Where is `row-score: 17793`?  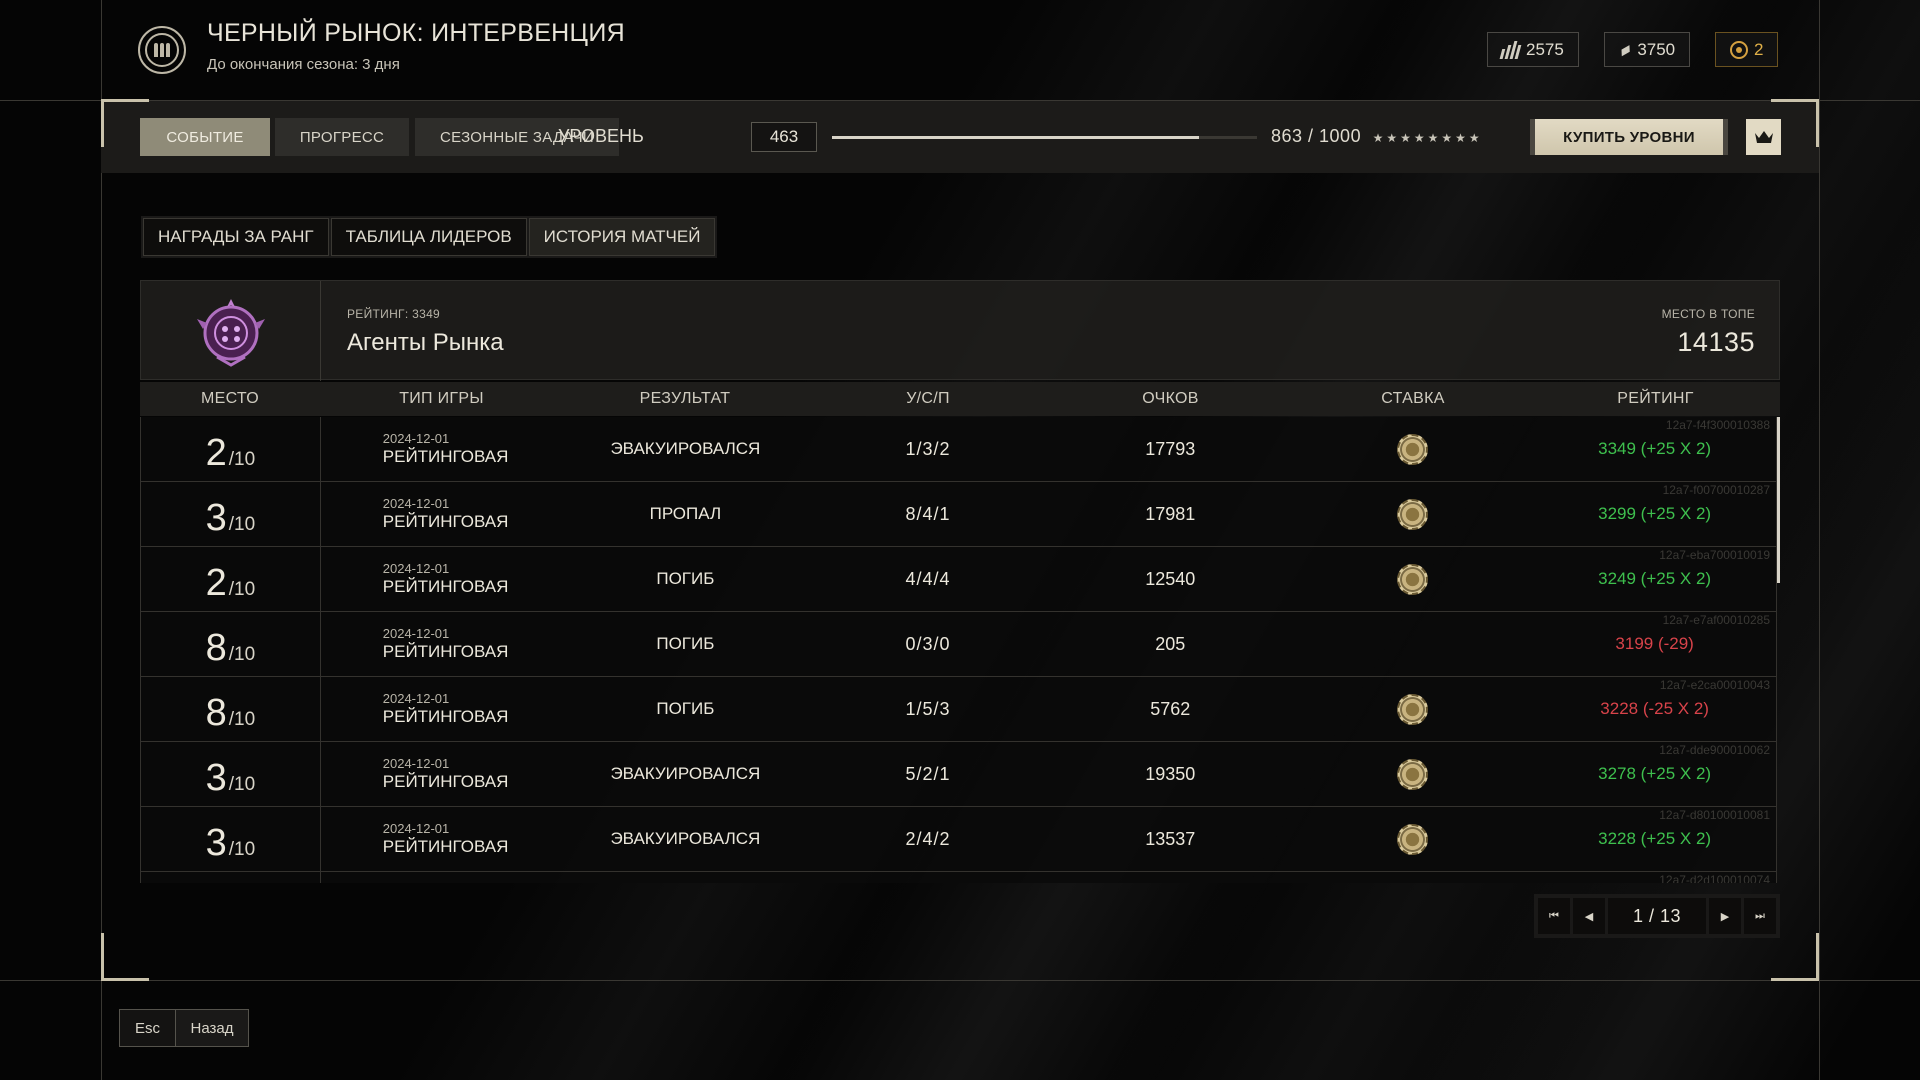 row-score: 17793 is located at coordinates (1170, 448).